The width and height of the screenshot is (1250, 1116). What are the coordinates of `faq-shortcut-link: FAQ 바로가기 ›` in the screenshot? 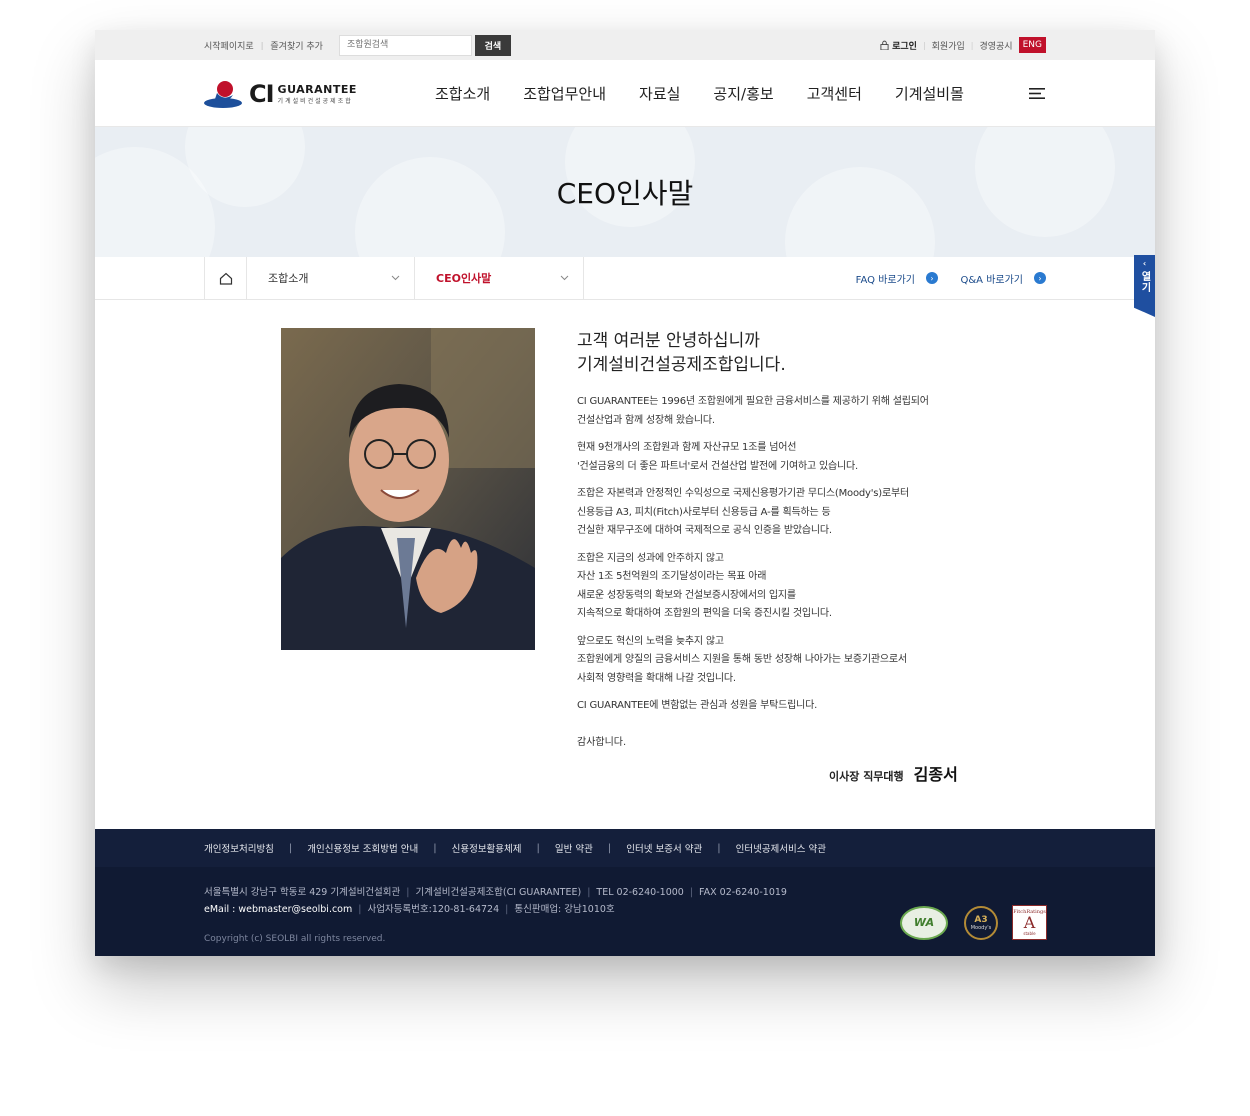 It's located at (897, 278).